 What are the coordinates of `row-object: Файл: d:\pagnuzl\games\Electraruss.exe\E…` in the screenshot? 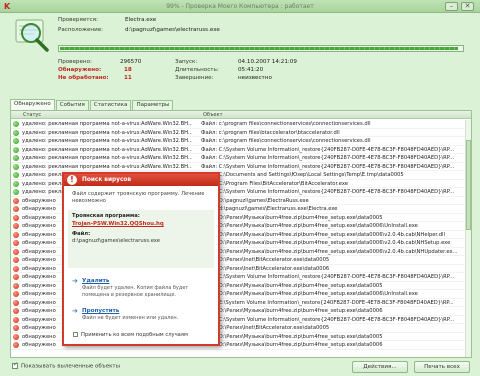 It's located at (269, 209).